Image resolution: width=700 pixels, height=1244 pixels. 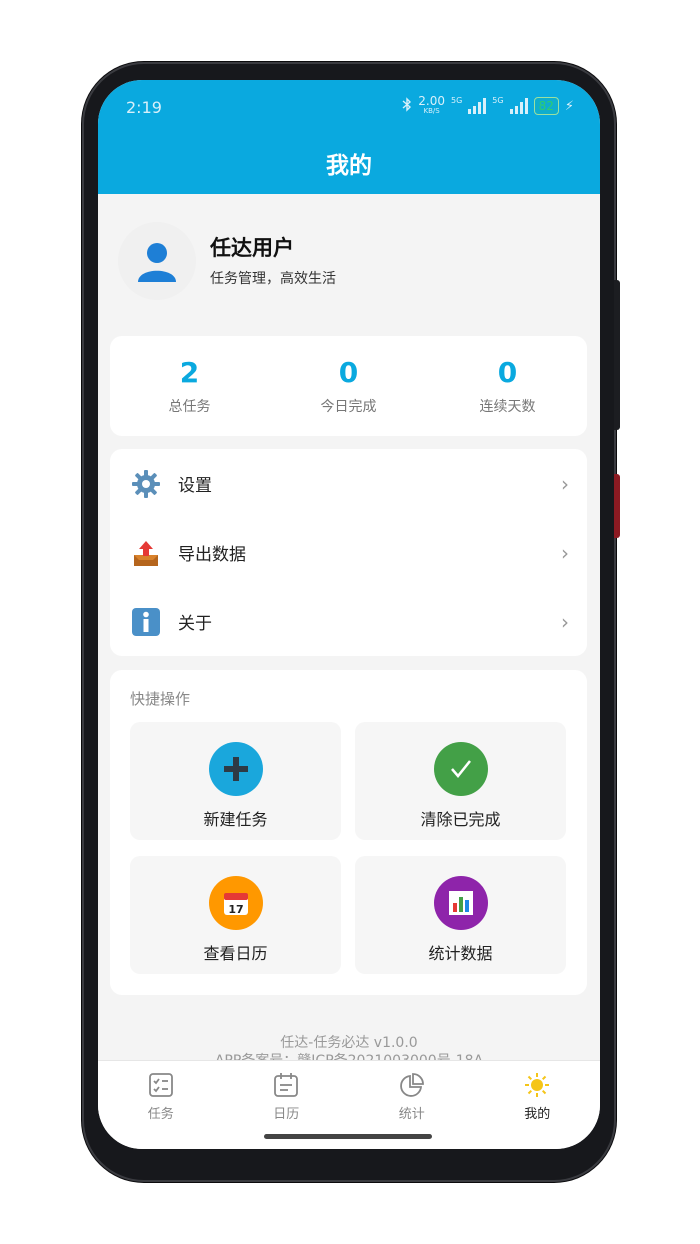 What do you see at coordinates (235, 909) in the screenshot?
I see `svg-text: 17` at bounding box center [235, 909].